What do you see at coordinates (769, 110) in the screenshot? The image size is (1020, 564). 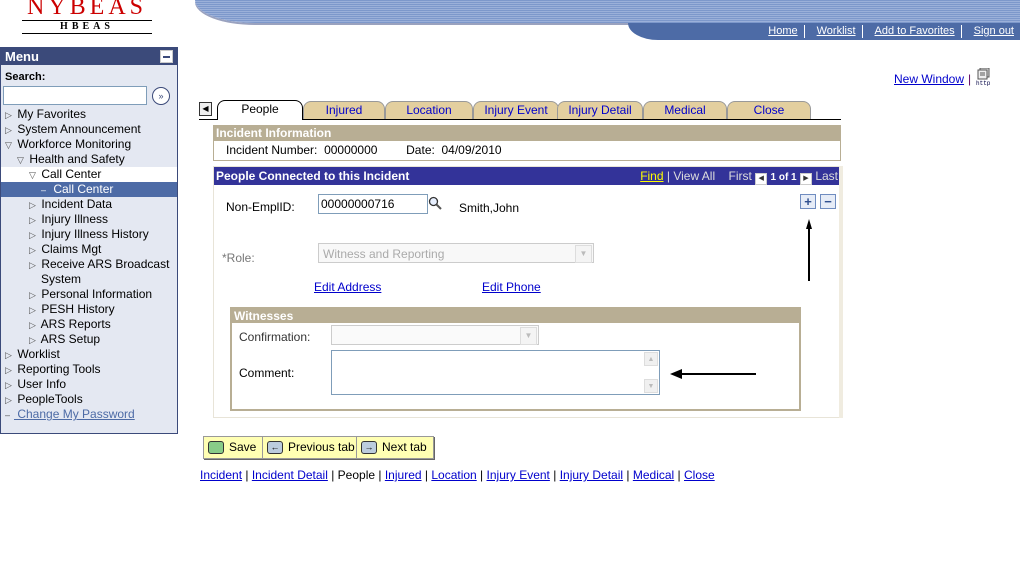 I see `tab-close: Close` at bounding box center [769, 110].